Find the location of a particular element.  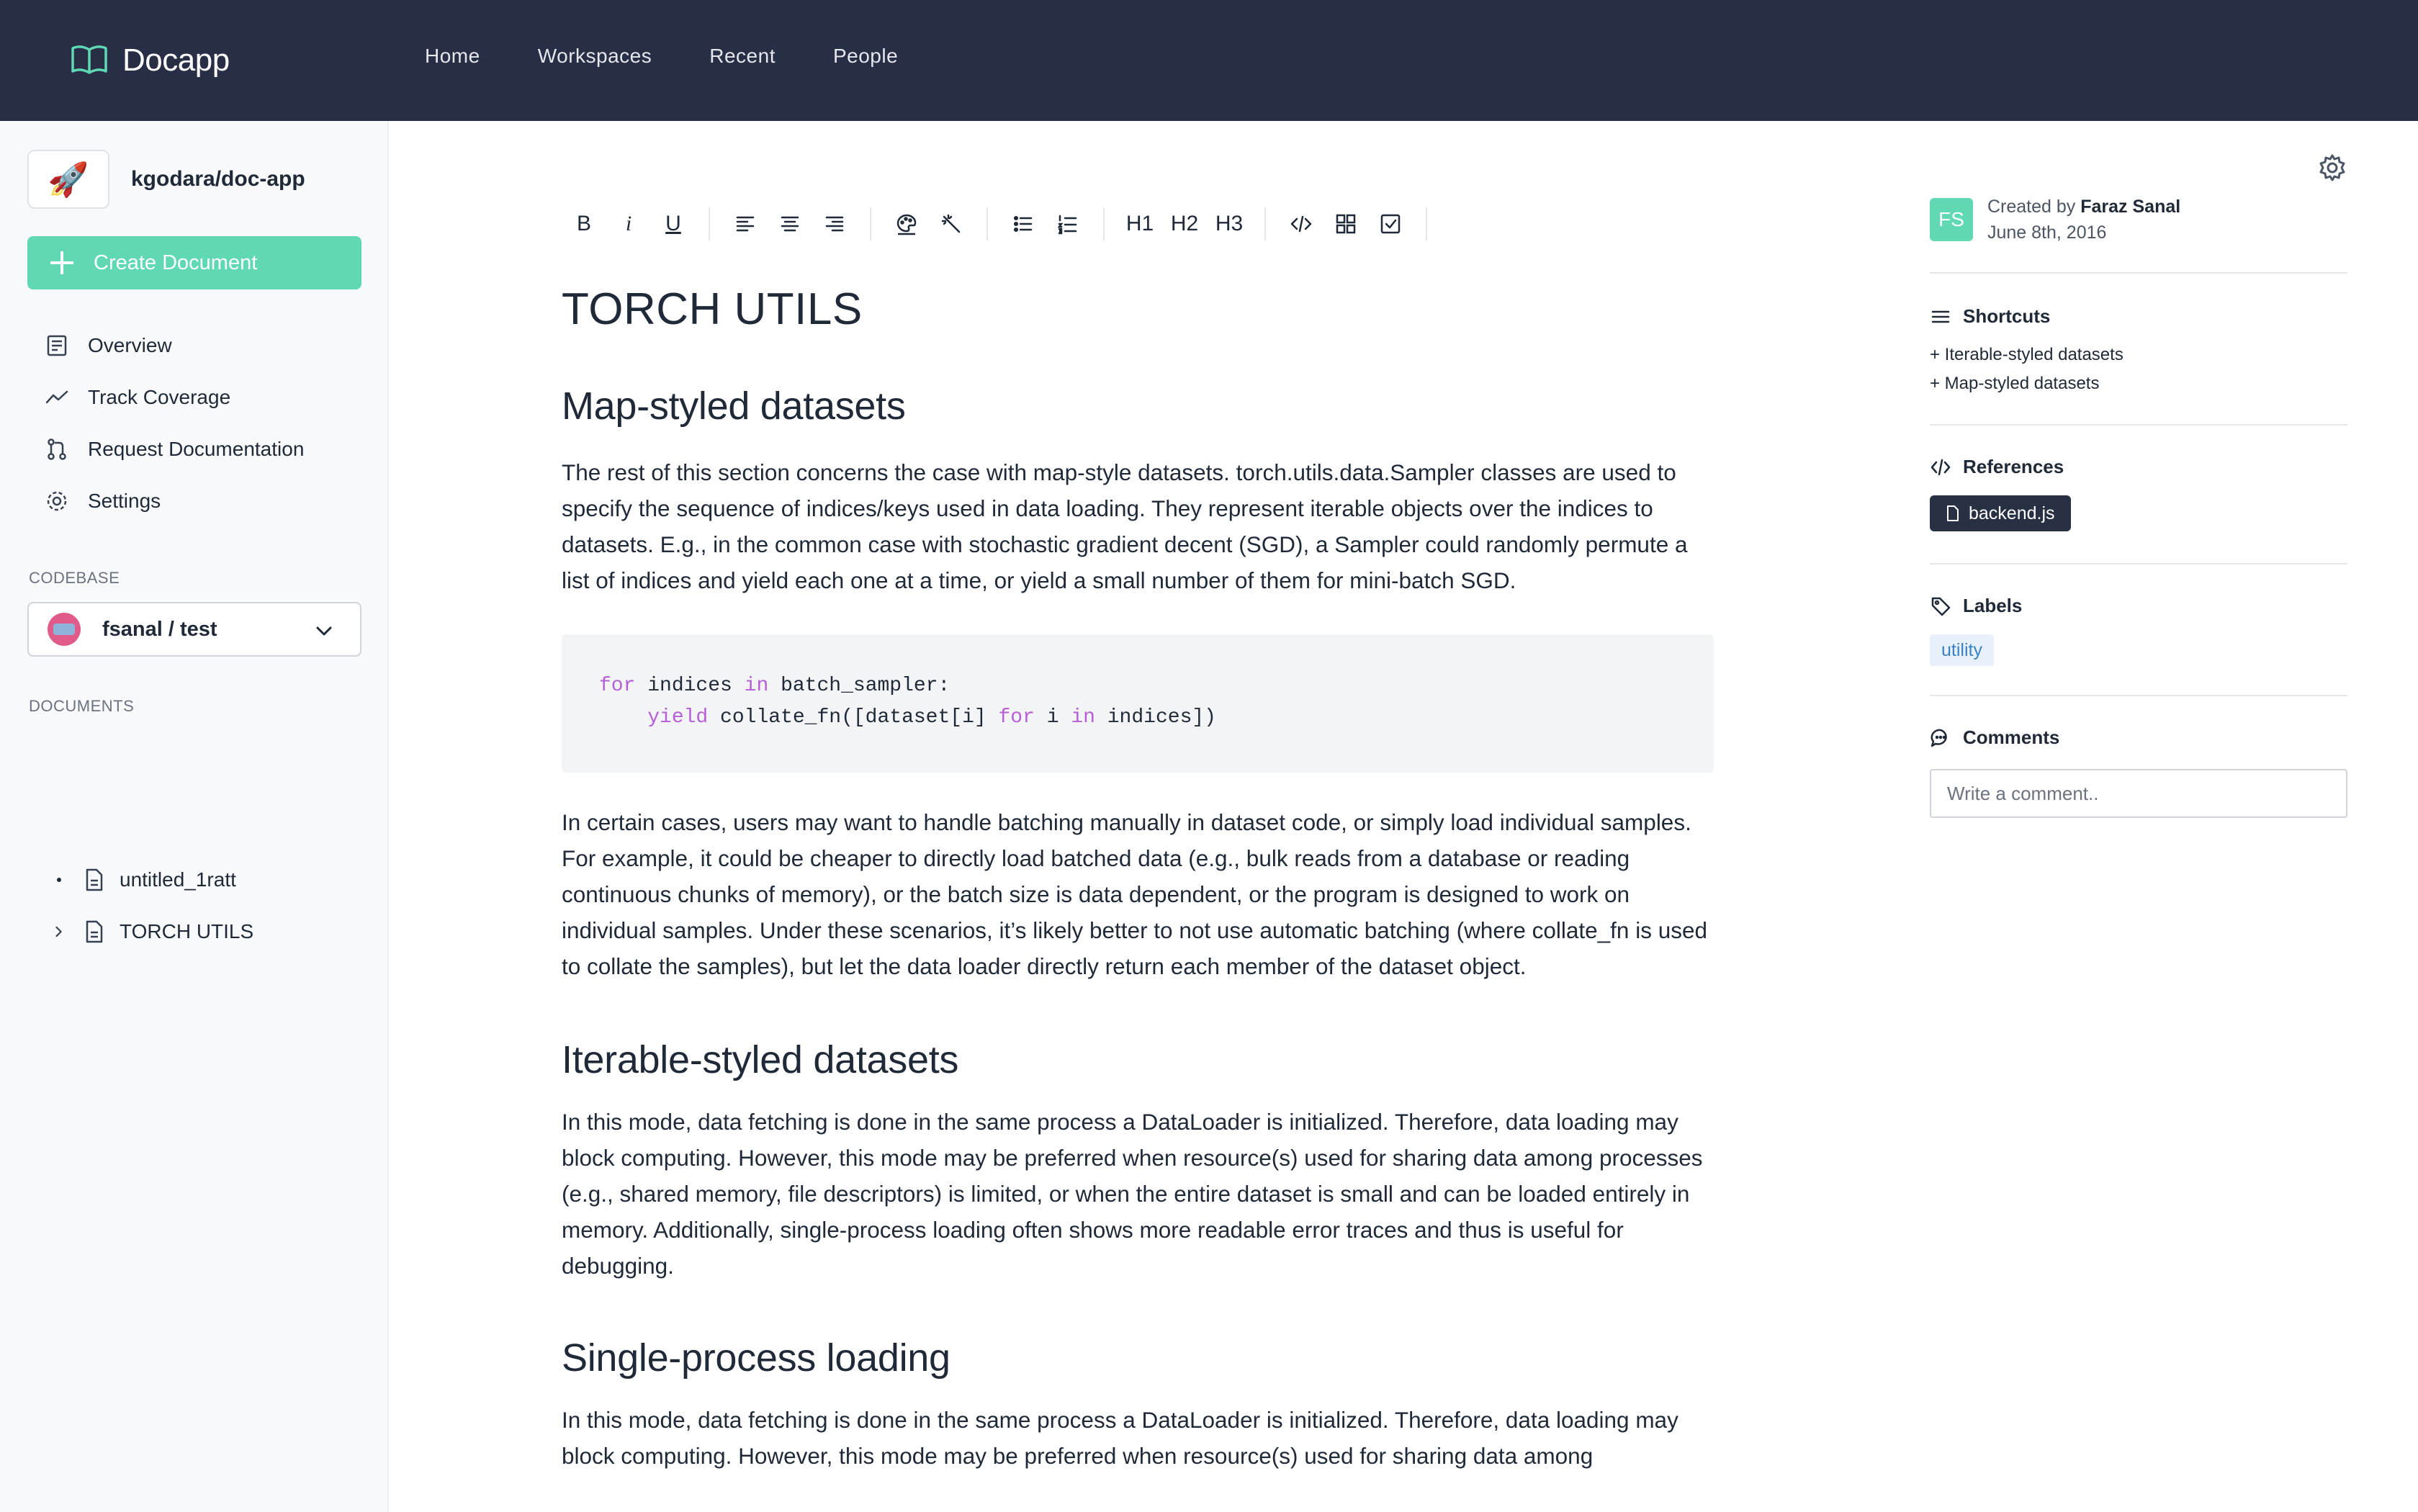

grid-button is located at coordinates (1345, 223).